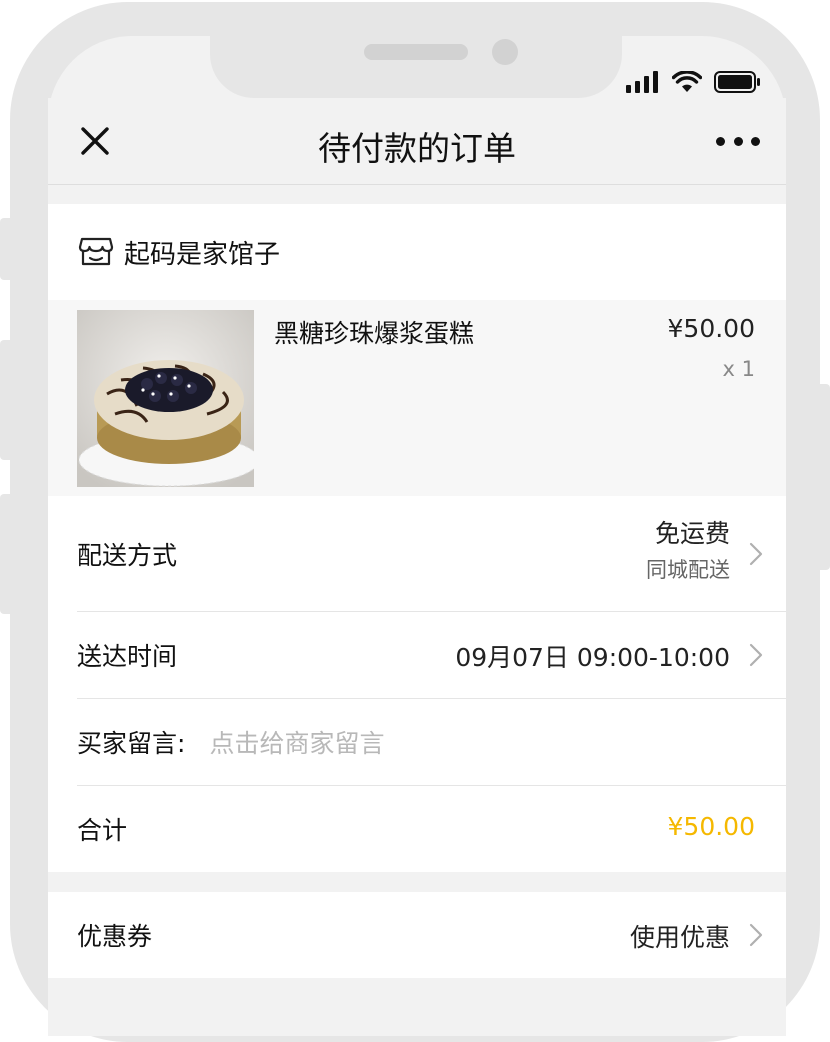 The image size is (830, 1042). What do you see at coordinates (505, 52) in the screenshot?
I see `front-camera` at bounding box center [505, 52].